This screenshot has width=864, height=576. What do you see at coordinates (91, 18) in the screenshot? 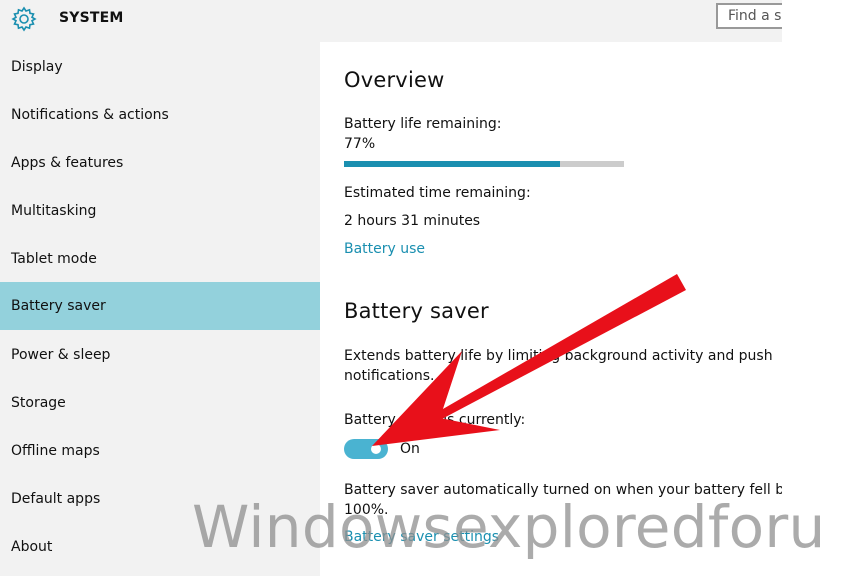
I see `page-title: SYSTEM` at bounding box center [91, 18].